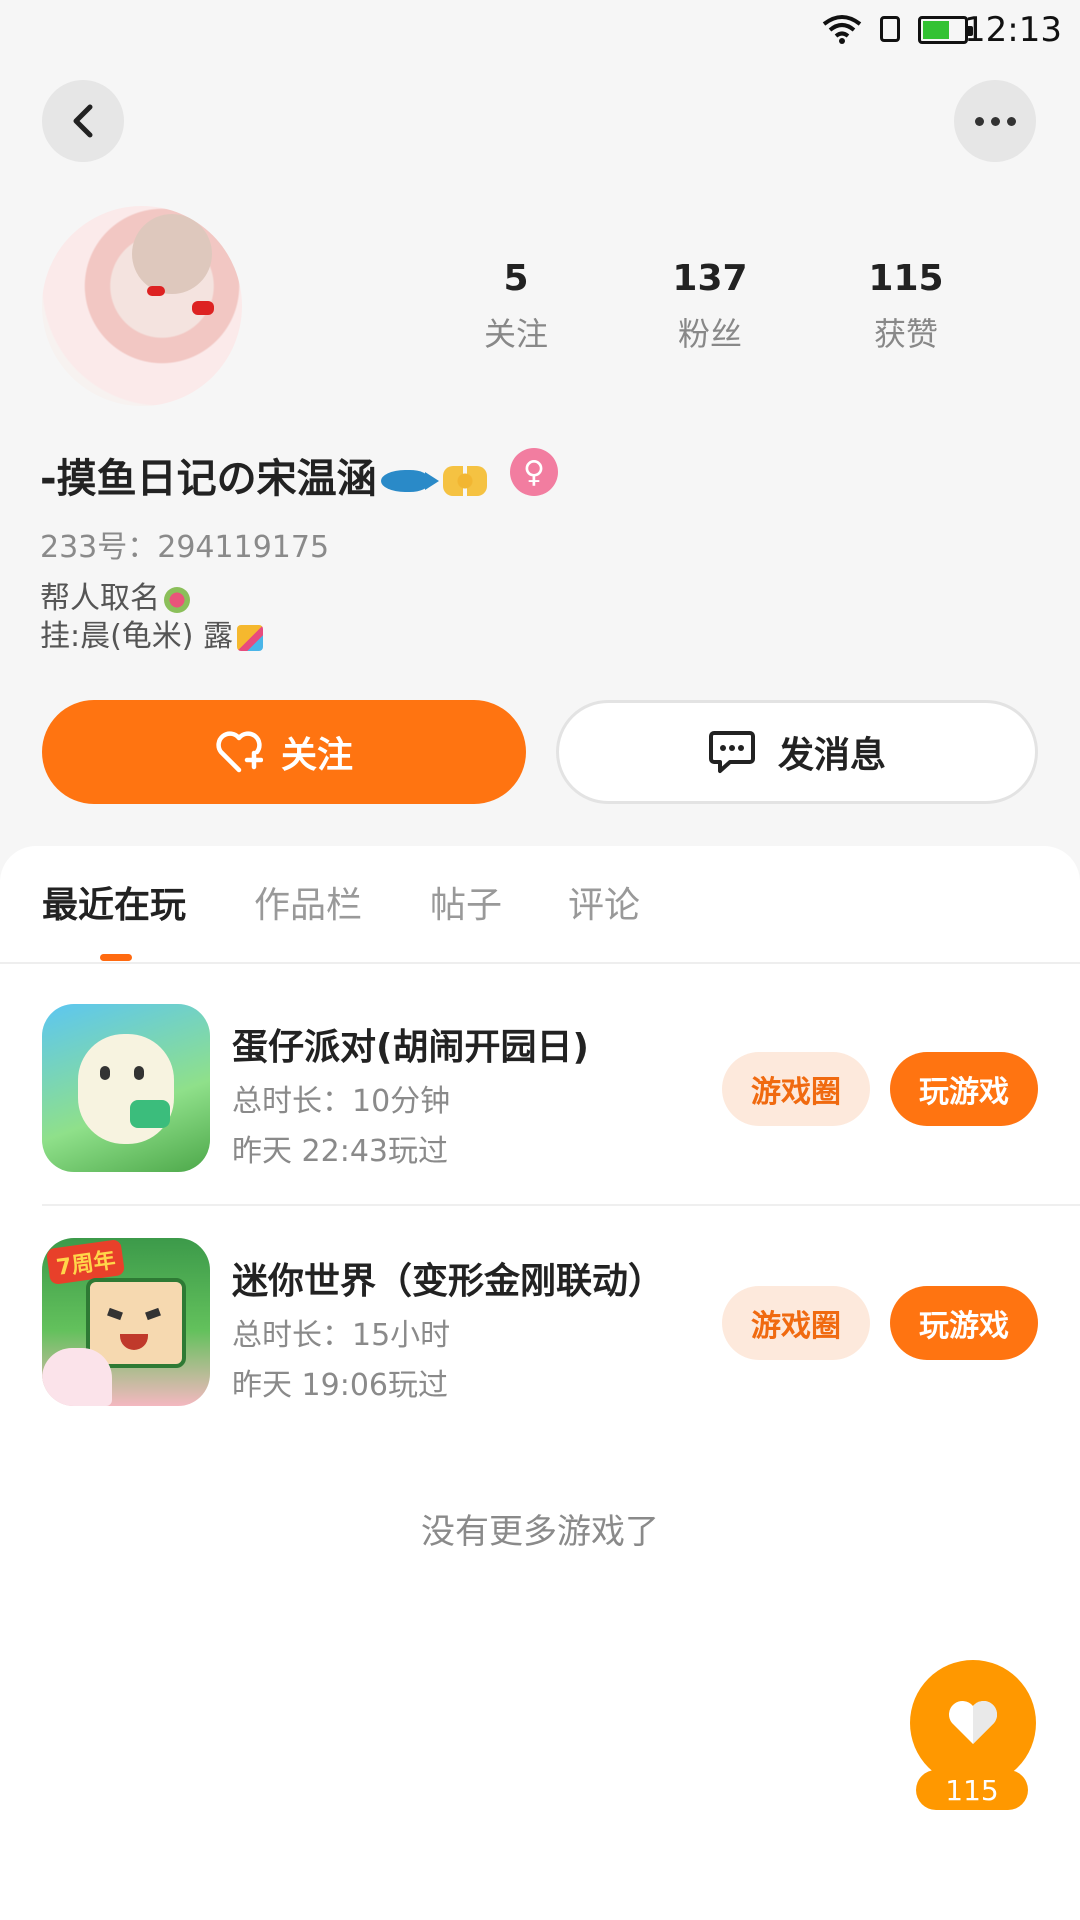  I want to click on game-last-played: 昨天 19:06玩过, so click(340, 1385).